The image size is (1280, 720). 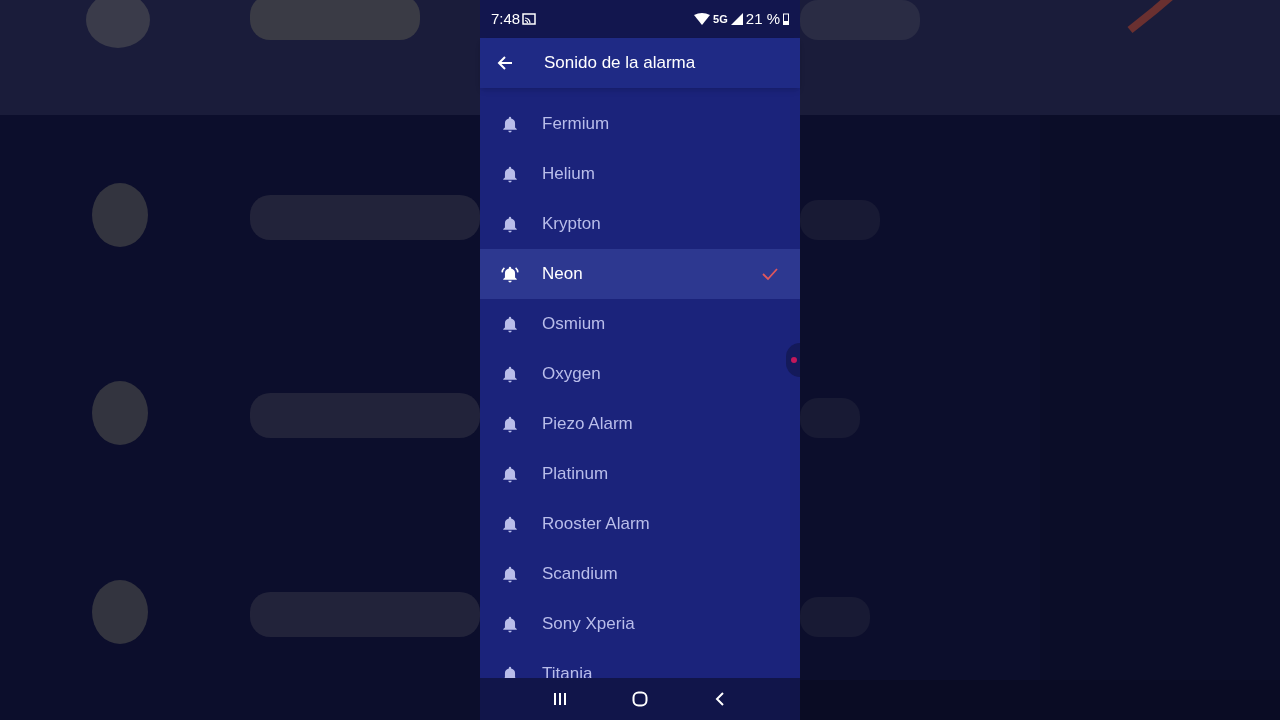 I want to click on floating-bubble-overlay, so click(x=793, y=360).